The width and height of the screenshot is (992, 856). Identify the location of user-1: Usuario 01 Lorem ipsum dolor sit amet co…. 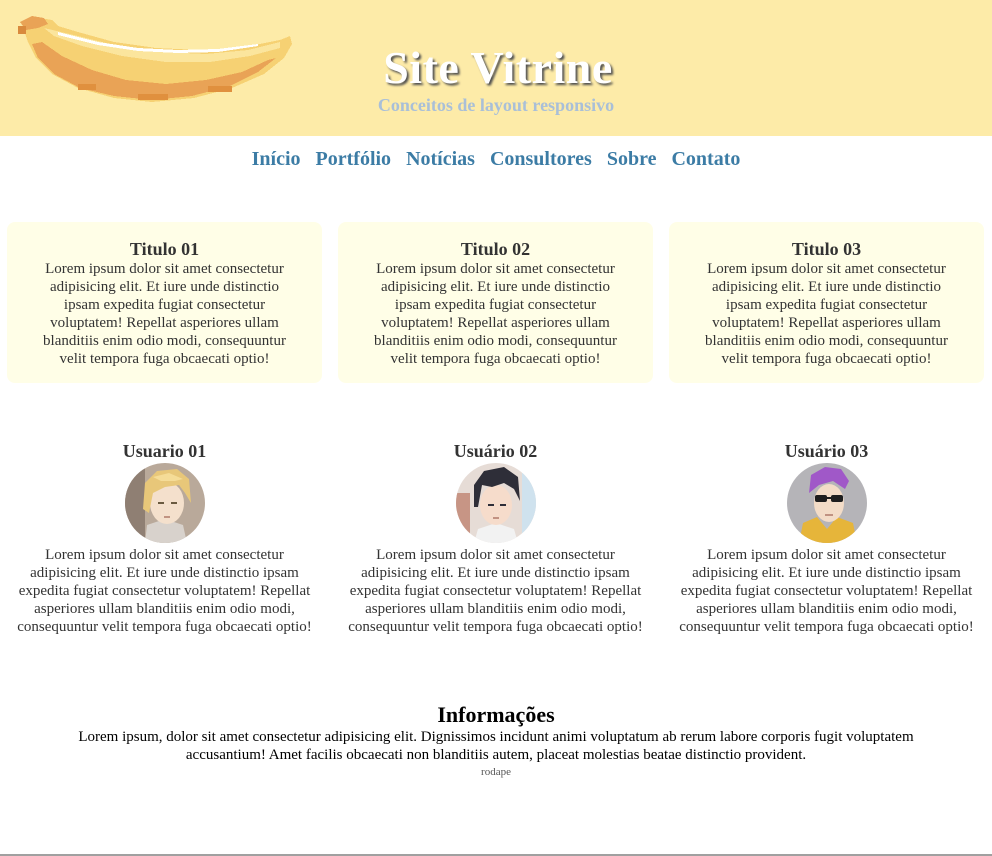
(164, 538).